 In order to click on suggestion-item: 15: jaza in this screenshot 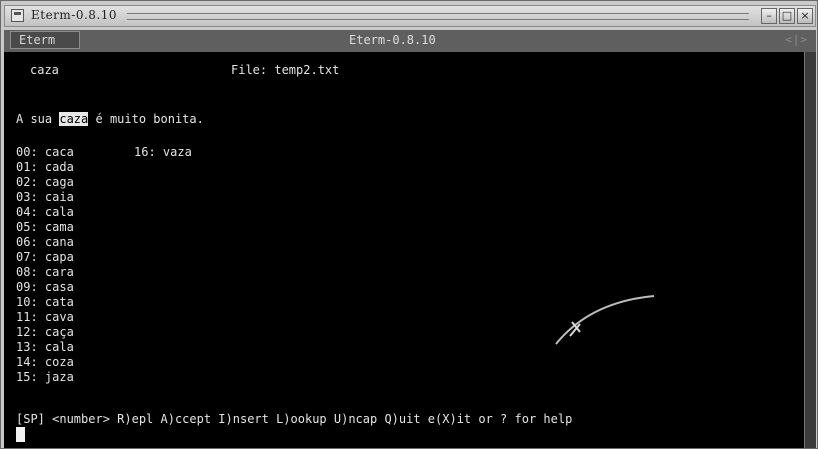, I will do `click(45, 377)`.